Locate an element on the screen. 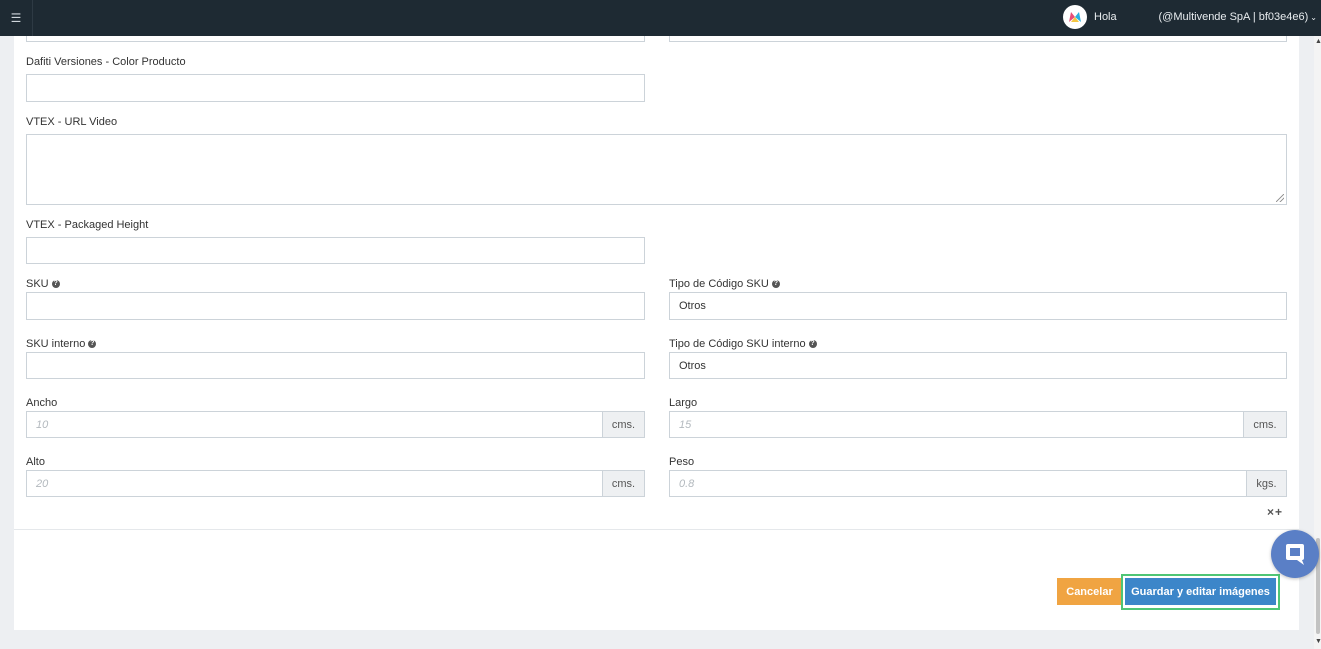  row-actions: ×+ is located at coordinates (1275, 512).